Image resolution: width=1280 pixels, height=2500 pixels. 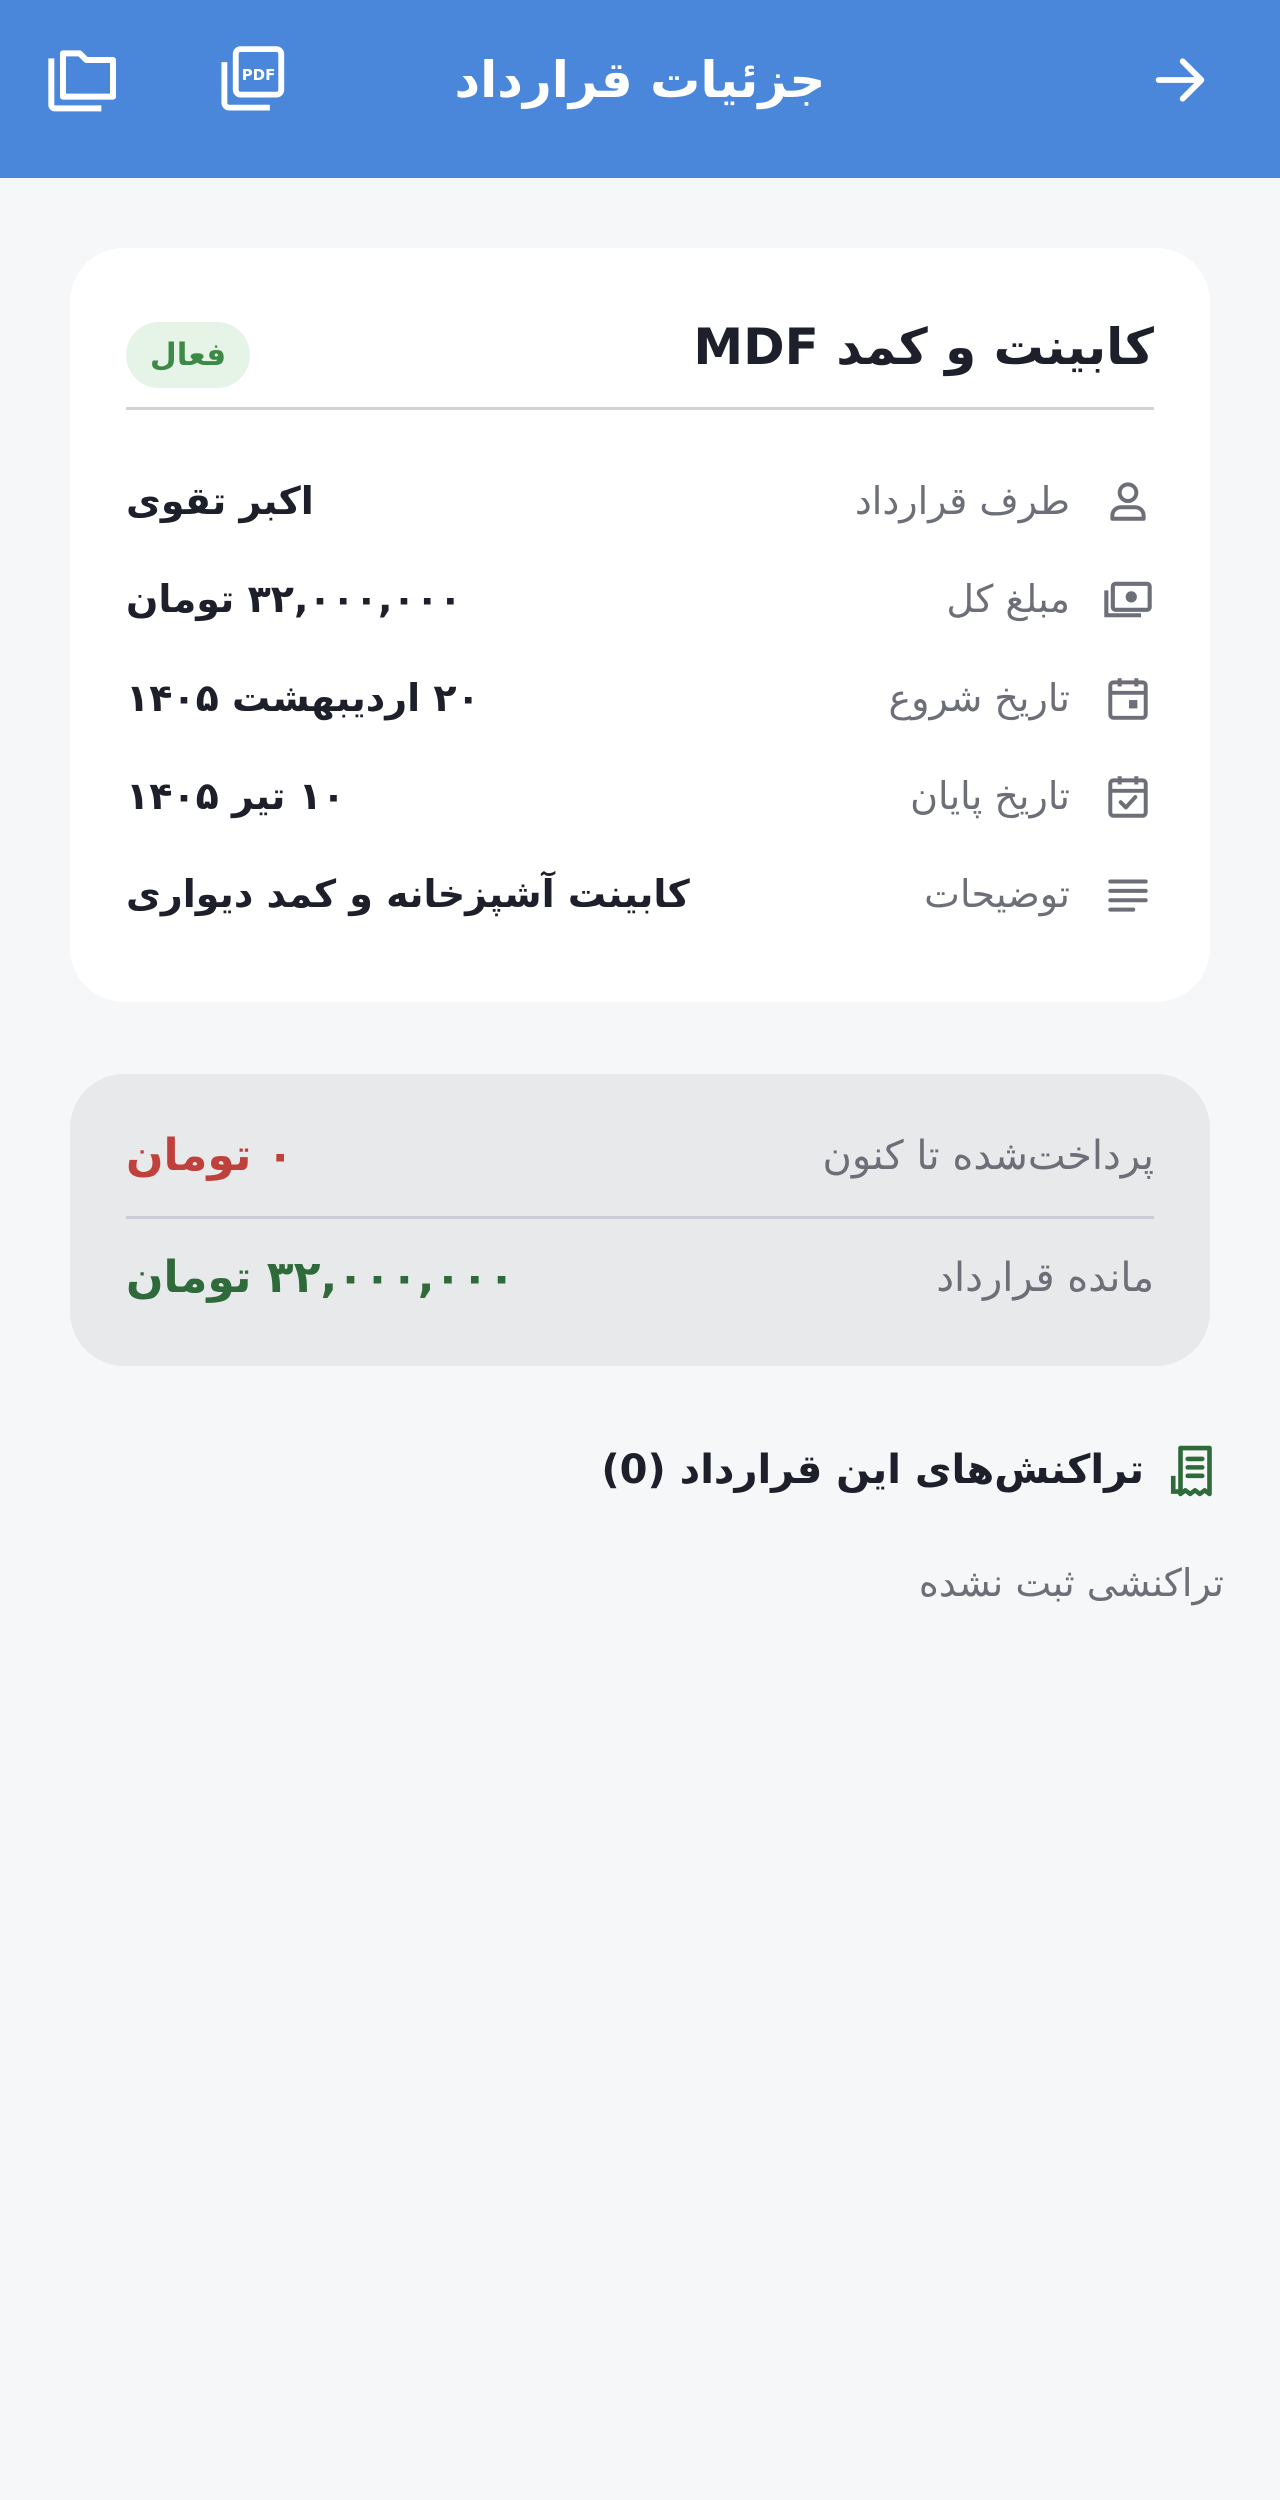 I want to click on info-value: ۱۰ تیر ۱۴۰۵, so click(x=236, y=796).